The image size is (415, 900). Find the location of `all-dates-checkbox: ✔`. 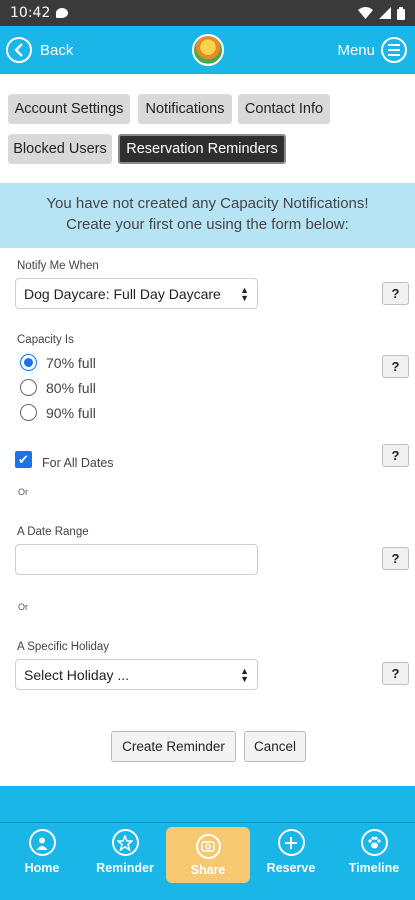

all-dates-checkbox: ✔ is located at coordinates (23, 459).